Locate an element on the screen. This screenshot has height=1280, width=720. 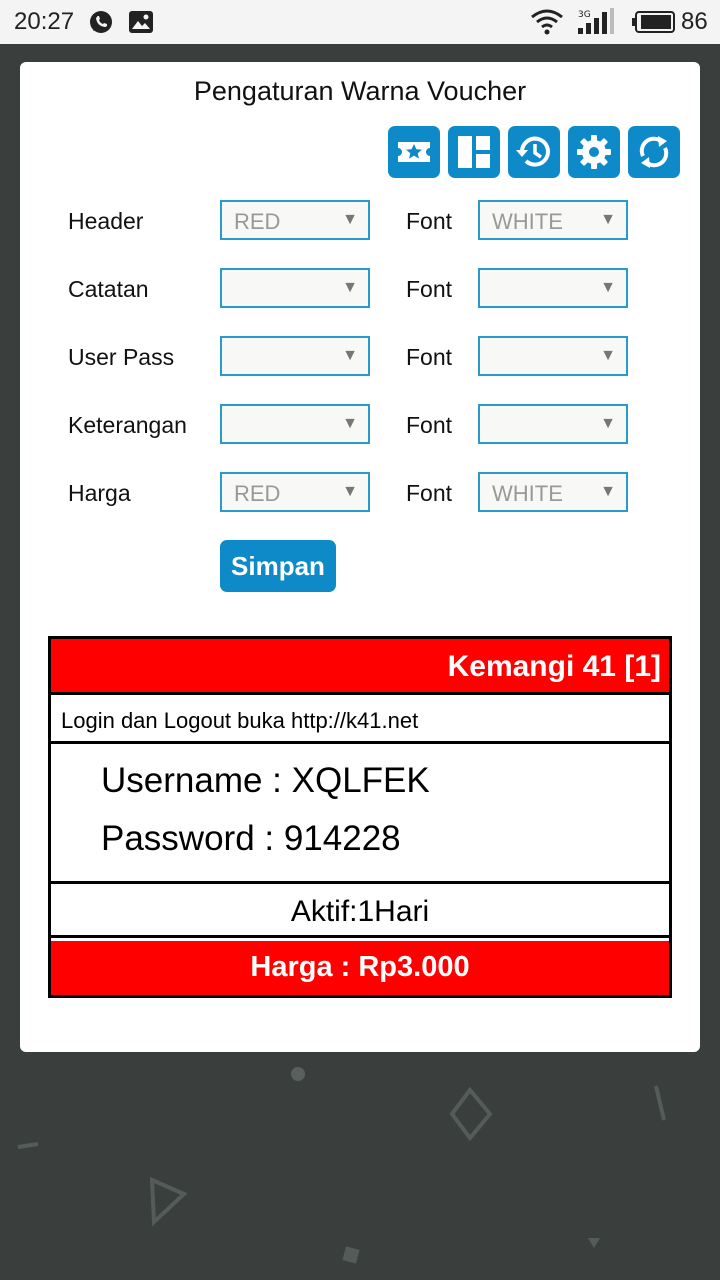
header-bg-select: RED ▼ is located at coordinates (295, 220).